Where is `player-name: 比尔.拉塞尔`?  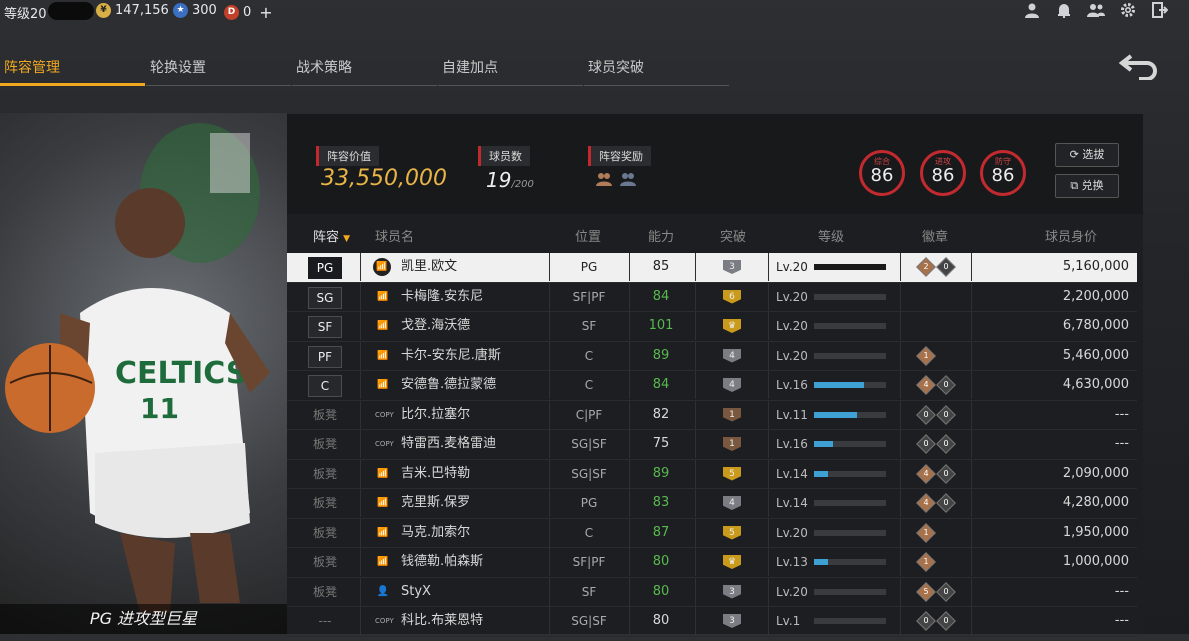 player-name: 比尔.拉塞尔 is located at coordinates (436, 414).